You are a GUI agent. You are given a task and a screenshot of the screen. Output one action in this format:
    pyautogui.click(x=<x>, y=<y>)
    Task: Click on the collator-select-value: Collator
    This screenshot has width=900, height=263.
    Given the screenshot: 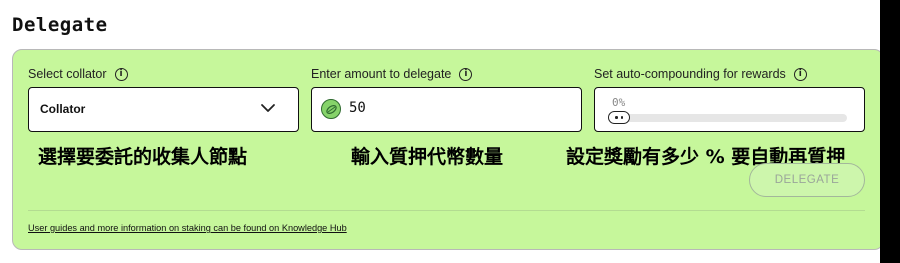 What is the action you would take?
    pyautogui.click(x=63, y=109)
    